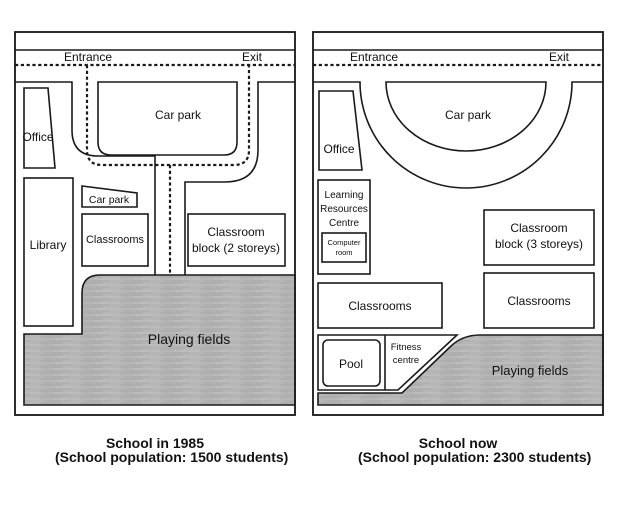 This screenshot has height=513, width=618. What do you see at coordinates (539, 244) in the screenshot?
I see `map-now-classroom-block-label-2: block (3 storeys)` at bounding box center [539, 244].